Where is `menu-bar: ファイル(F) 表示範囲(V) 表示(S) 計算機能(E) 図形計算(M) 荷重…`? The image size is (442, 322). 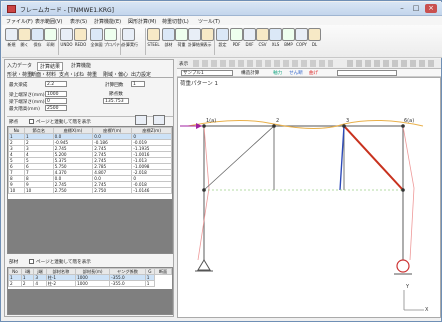 menu-bar: ファイル(F) 表示範囲(V) 表示(S) 計算機能(E) 図形計算(M) 荷重… is located at coordinates (222, 20).